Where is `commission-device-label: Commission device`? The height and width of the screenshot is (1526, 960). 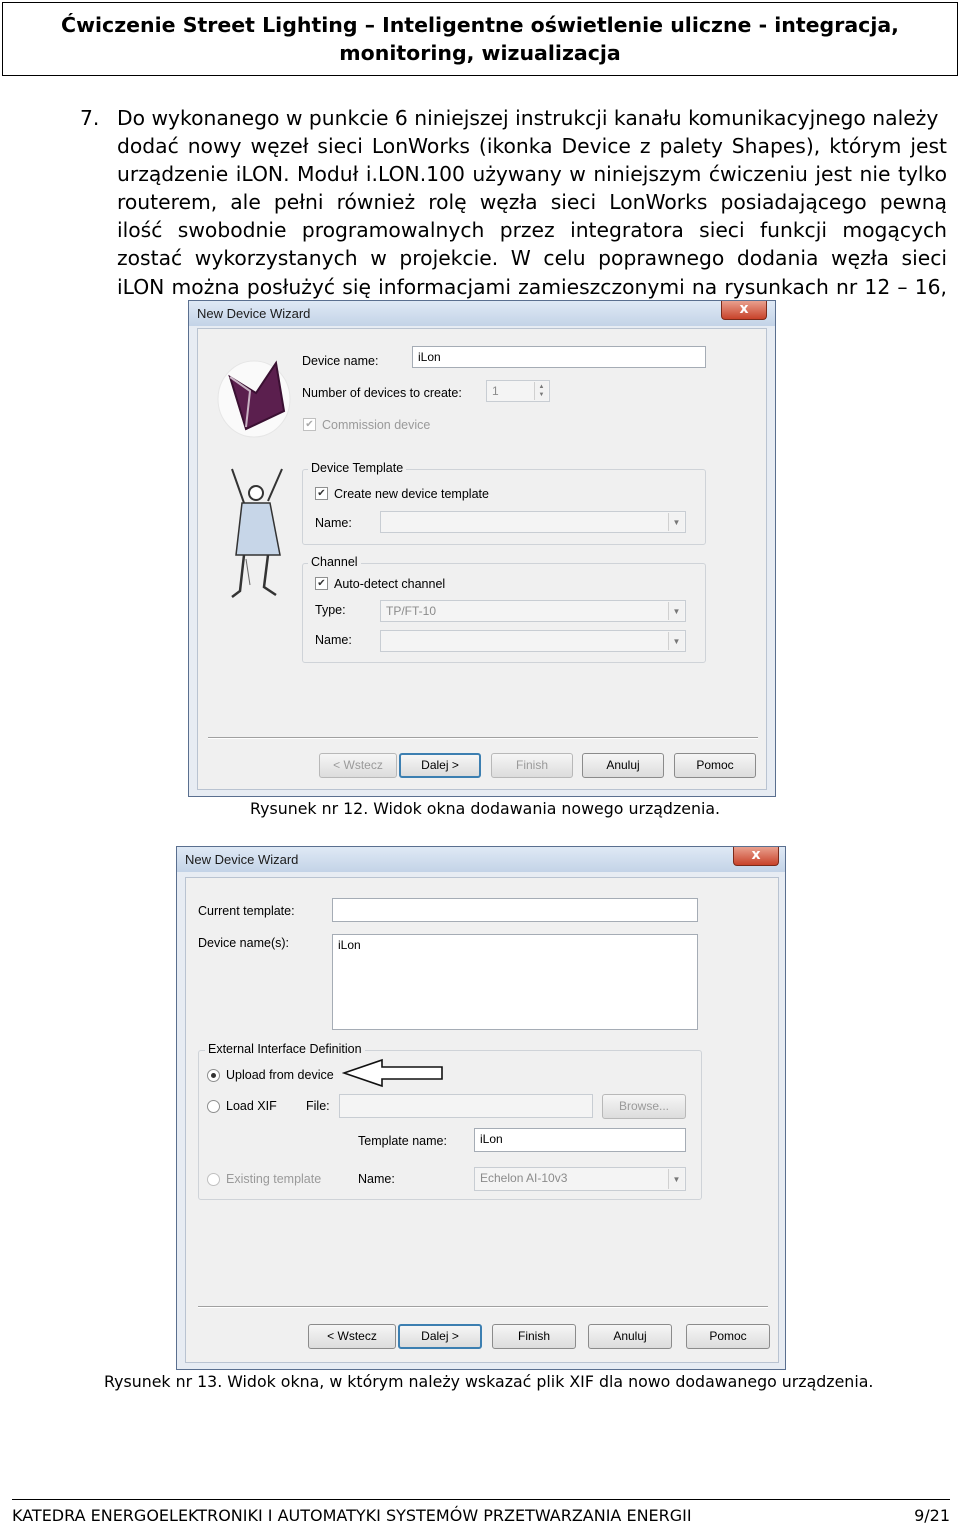 commission-device-label: Commission device is located at coordinates (376, 425).